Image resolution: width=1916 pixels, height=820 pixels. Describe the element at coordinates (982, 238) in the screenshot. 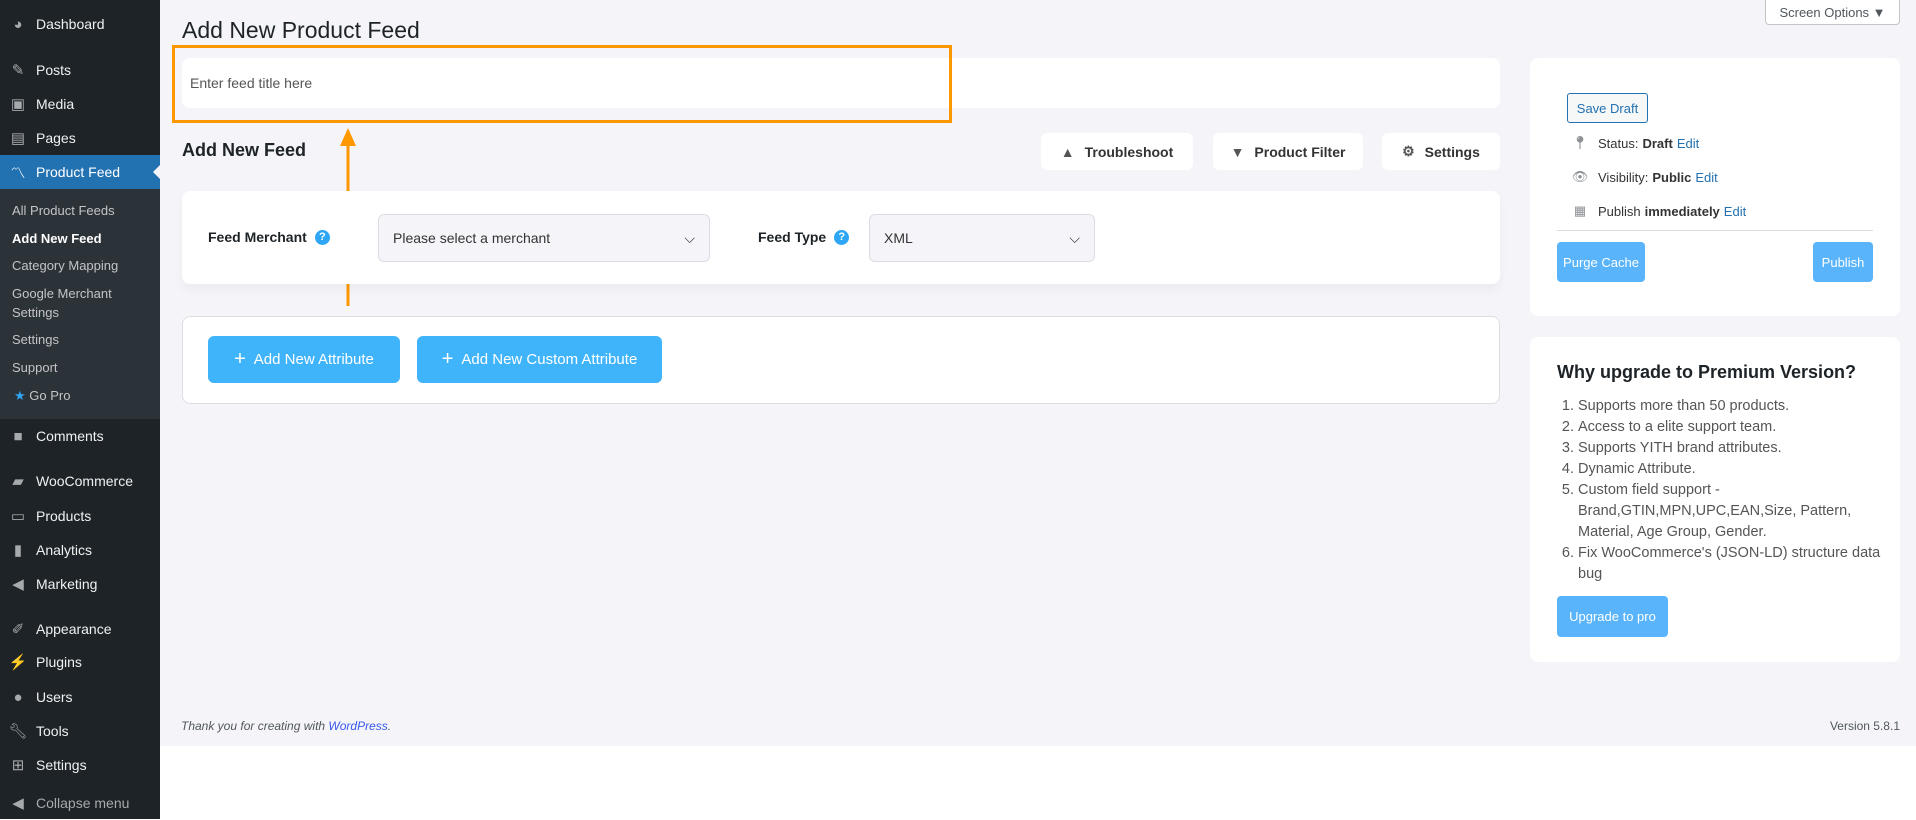

I see `feed-type-select: XML ⌵` at that location.